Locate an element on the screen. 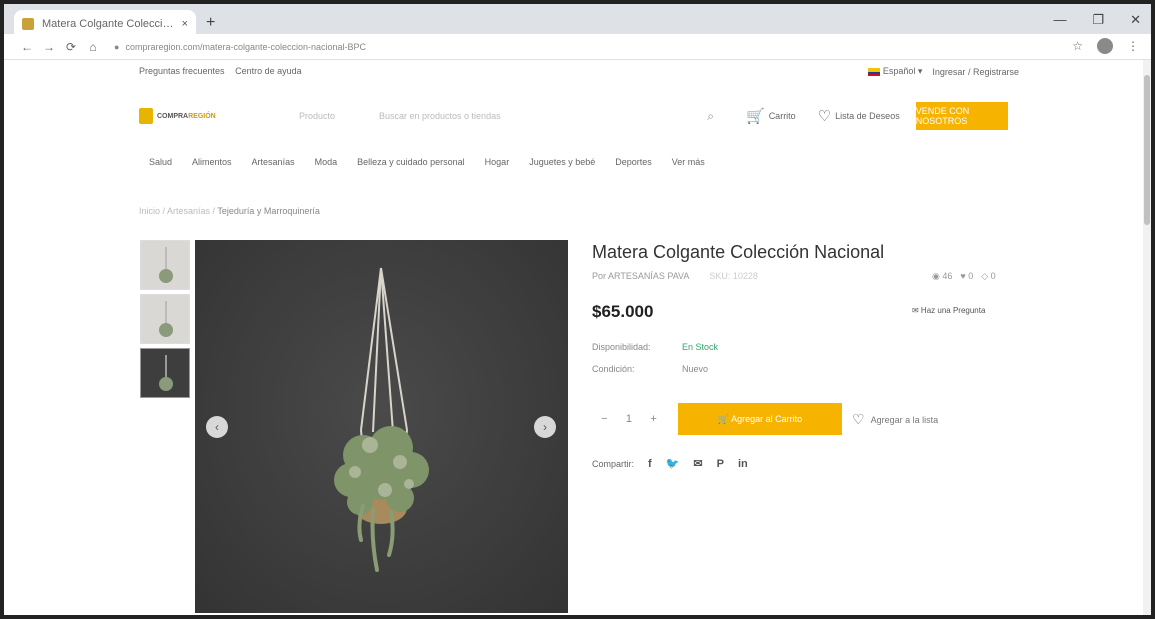 Image resolution: width=1155 pixels, height=619 pixels. qty-decrement-button: − is located at coordinates (604, 419).